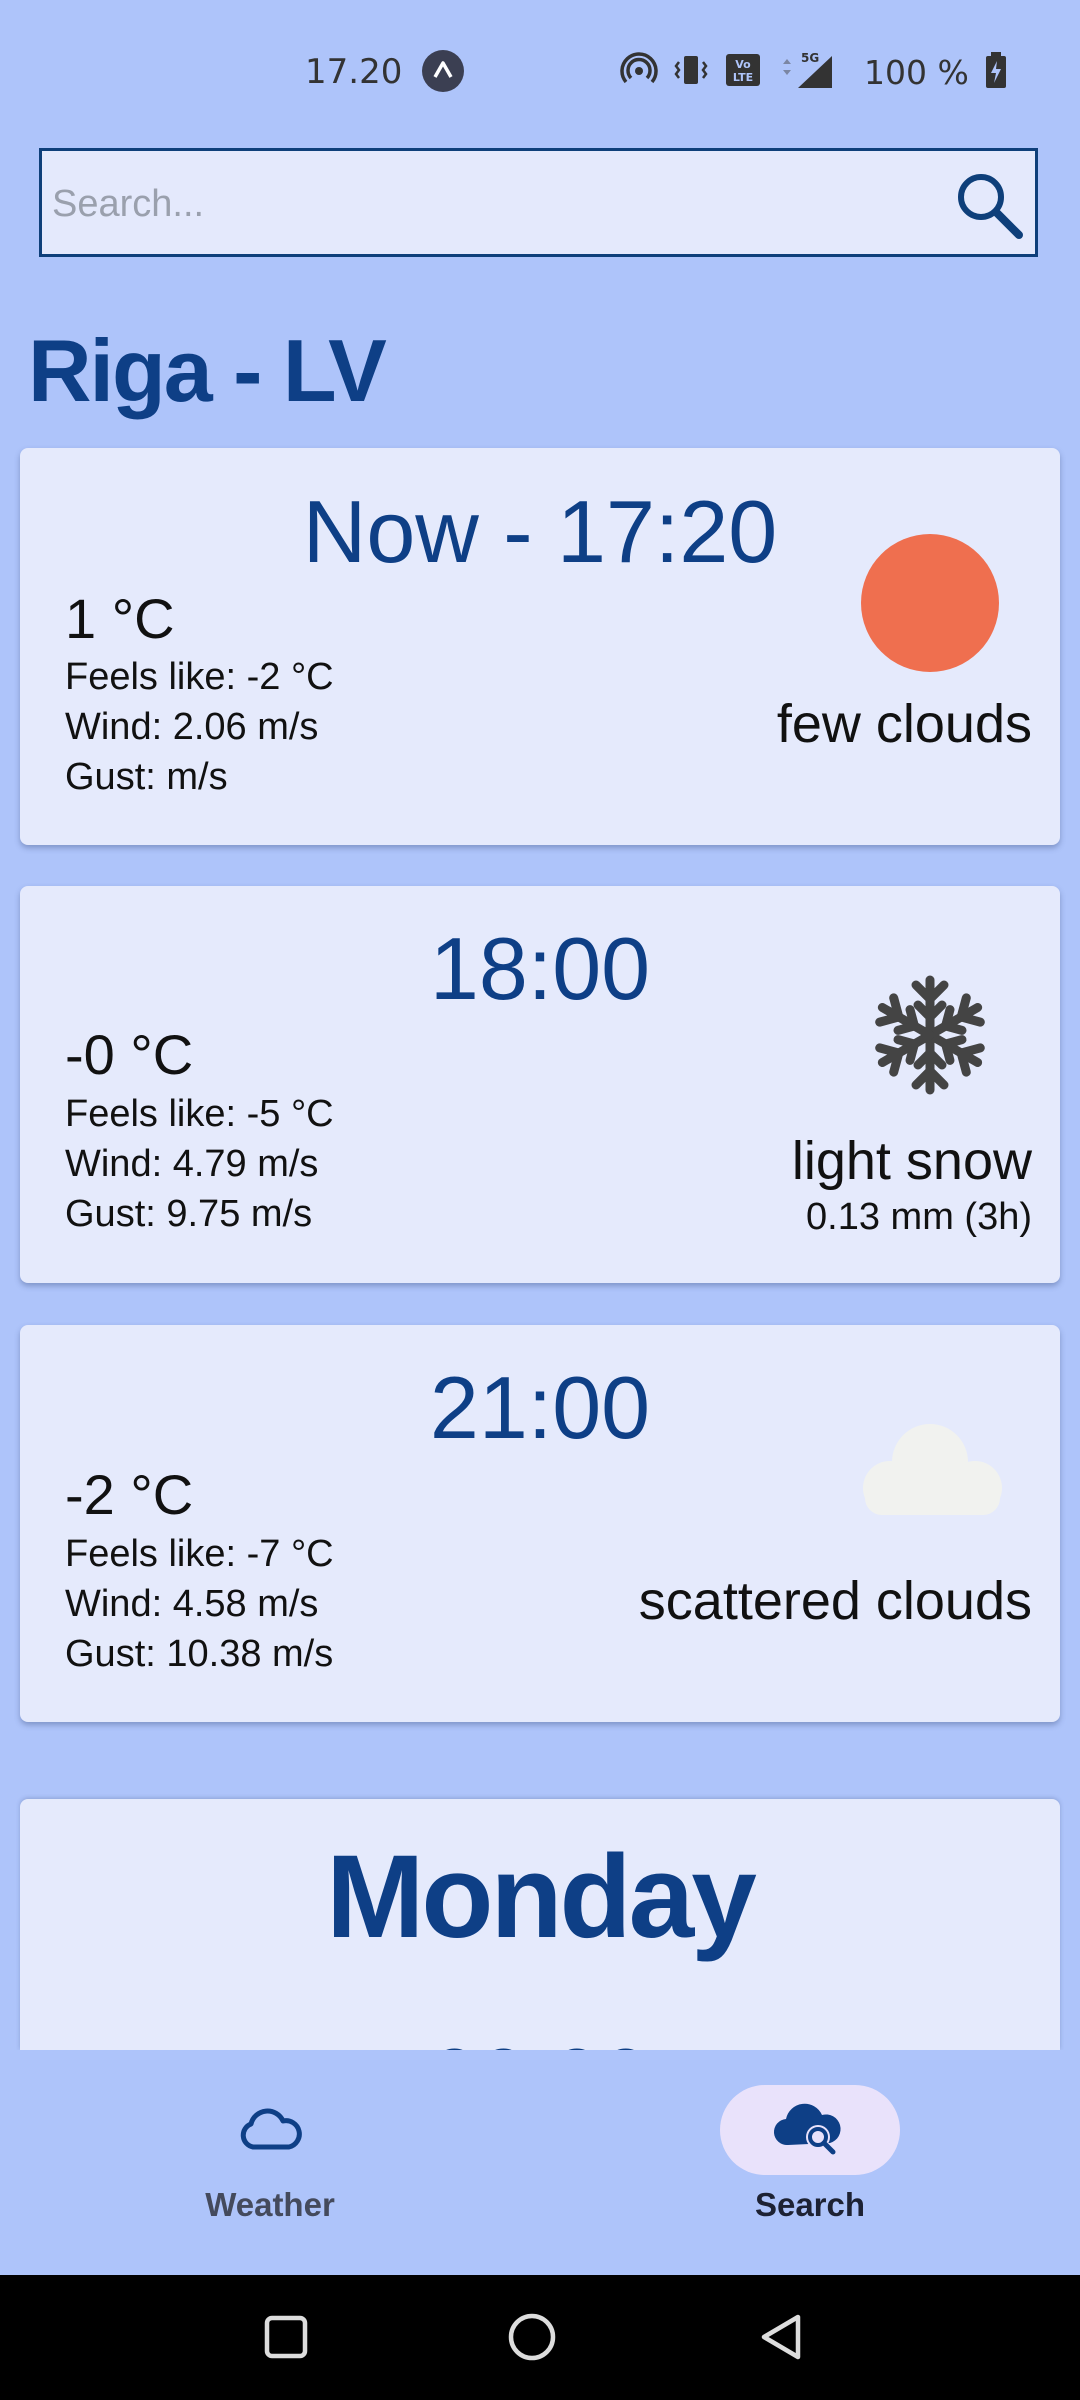 The height and width of the screenshot is (2400, 1080). What do you see at coordinates (270, 2204) in the screenshot?
I see `nav-weather-label: Weather` at bounding box center [270, 2204].